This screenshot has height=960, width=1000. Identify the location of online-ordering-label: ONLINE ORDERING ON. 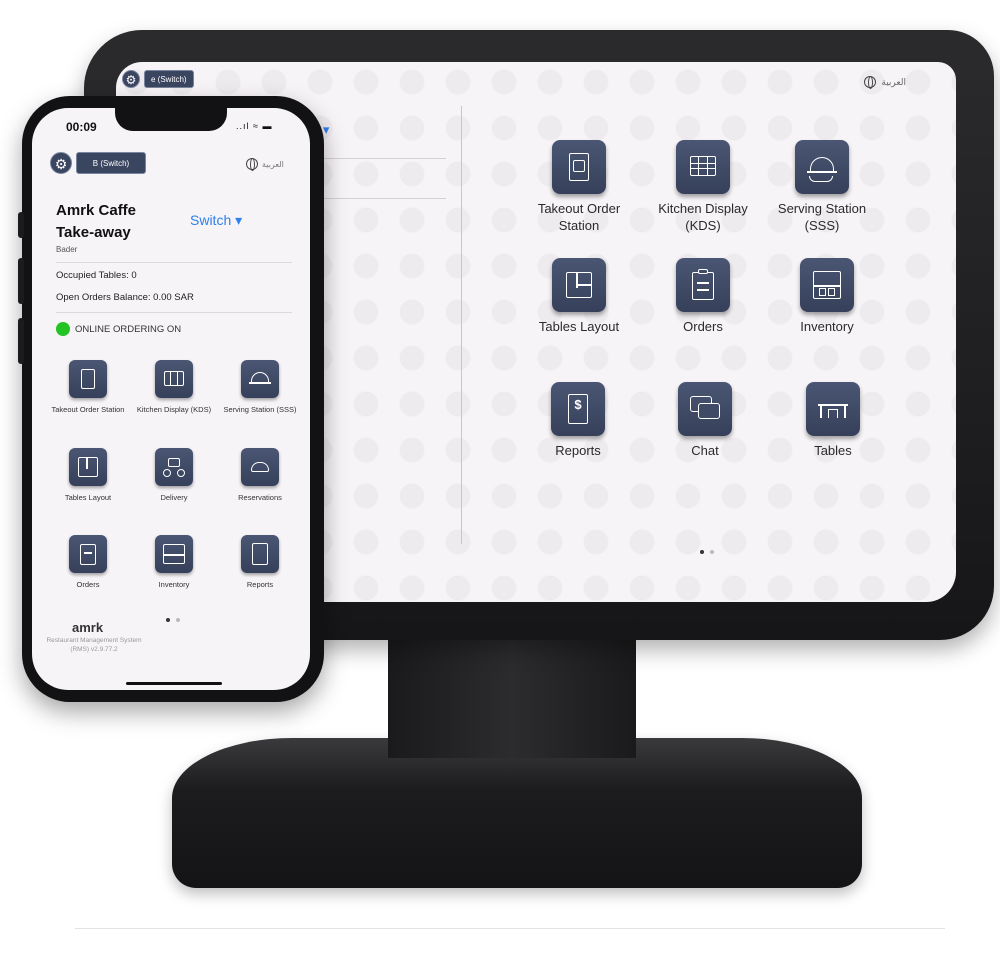
(128, 329).